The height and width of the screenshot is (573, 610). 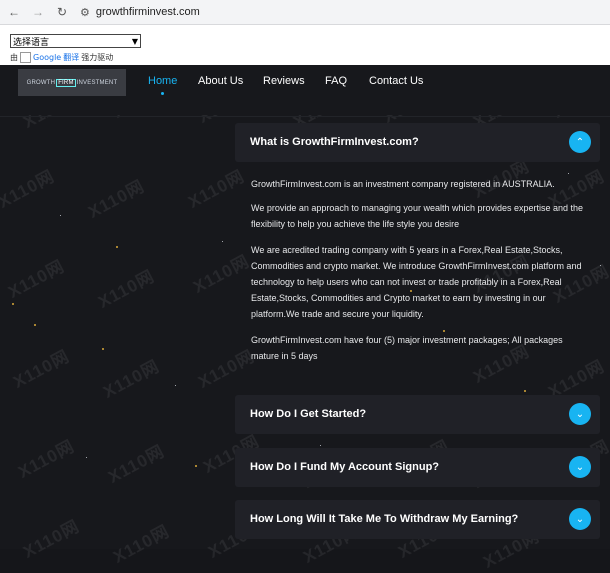 What do you see at coordinates (75, 41) in the screenshot?
I see `language-select: 选择语言 ▼` at bounding box center [75, 41].